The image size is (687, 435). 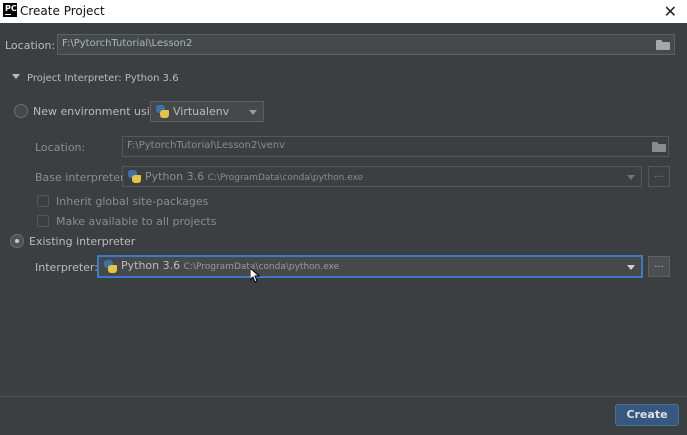 I want to click on new-environment-radio, so click(x=21, y=111).